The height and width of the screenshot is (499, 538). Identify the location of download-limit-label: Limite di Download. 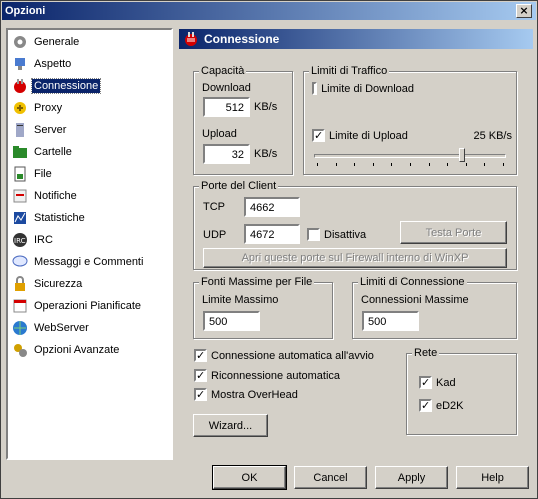
(367, 88).